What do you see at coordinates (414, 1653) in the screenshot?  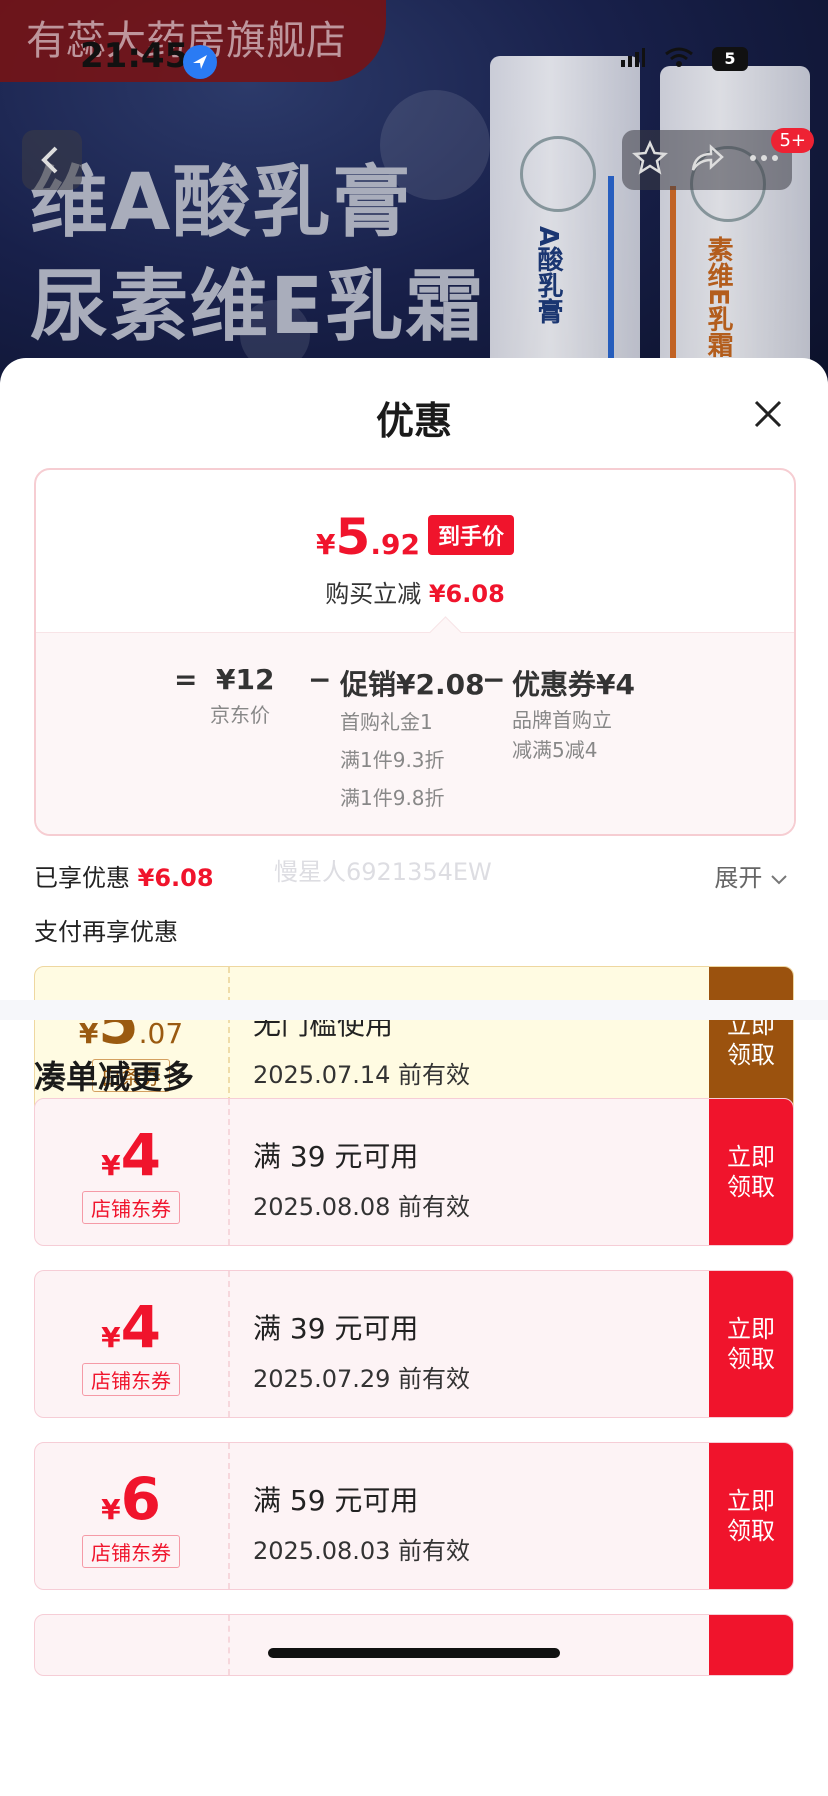 I see `home-indicator` at bounding box center [414, 1653].